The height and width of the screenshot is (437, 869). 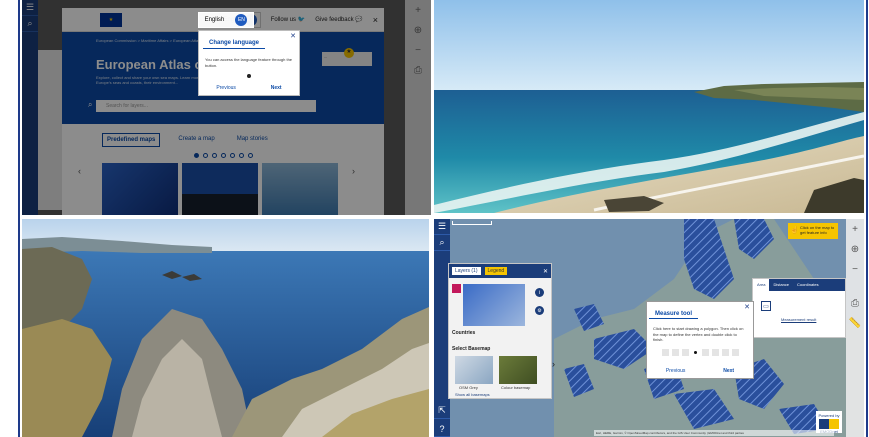 I want to click on twitter-icon: 🐦, so click(x=301, y=20).